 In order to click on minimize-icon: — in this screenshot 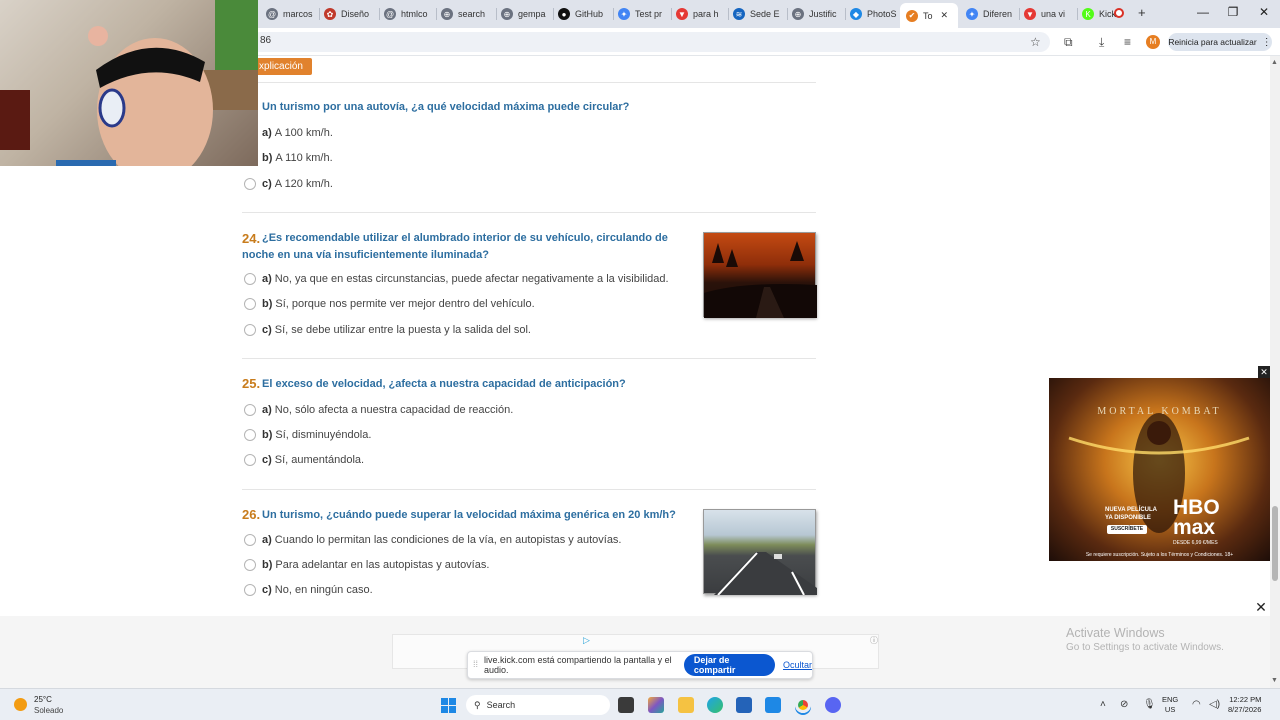, I will do `click(1203, 12)`.